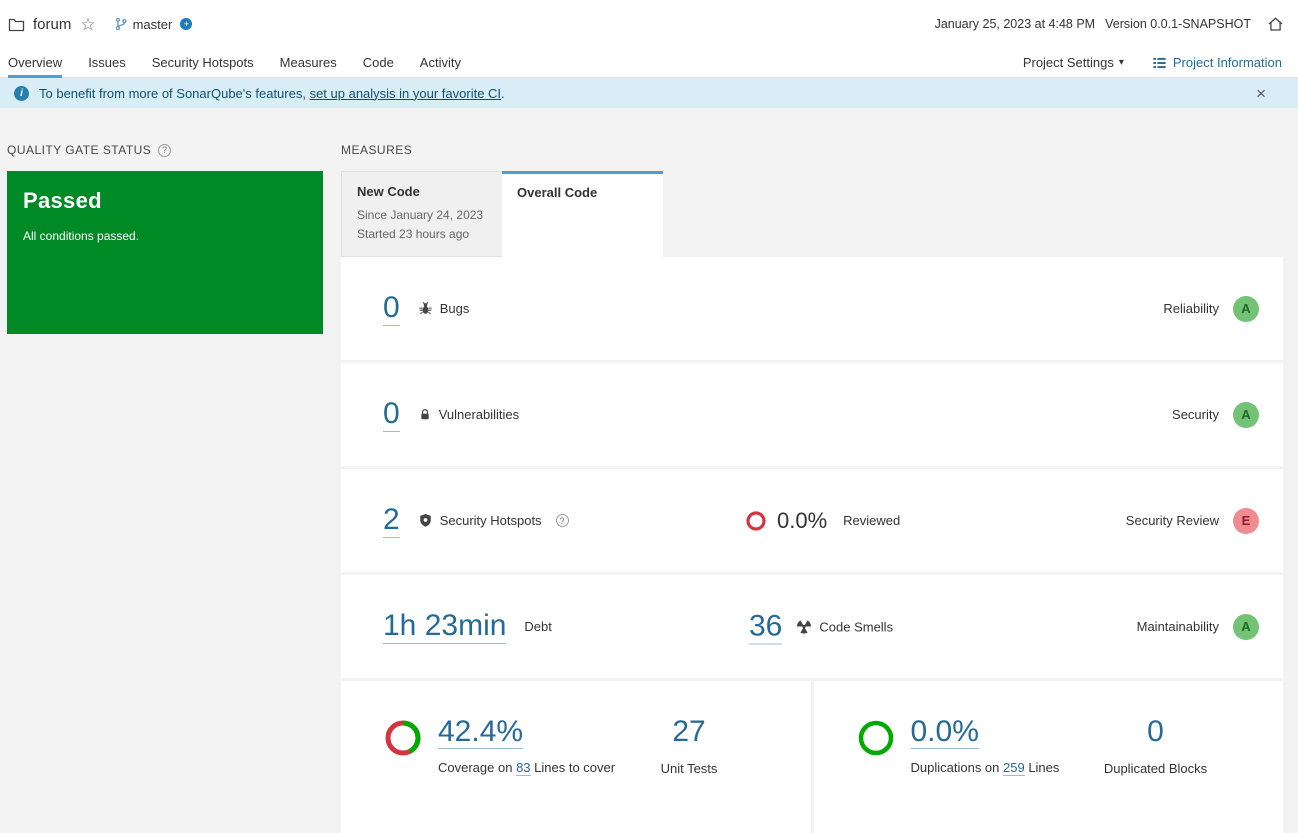 Image resolution: width=1298 pixels, height=833 pixels. Describe the element at coordinates (1275, 24) in the screenshot. I see `home-icon` at that location.